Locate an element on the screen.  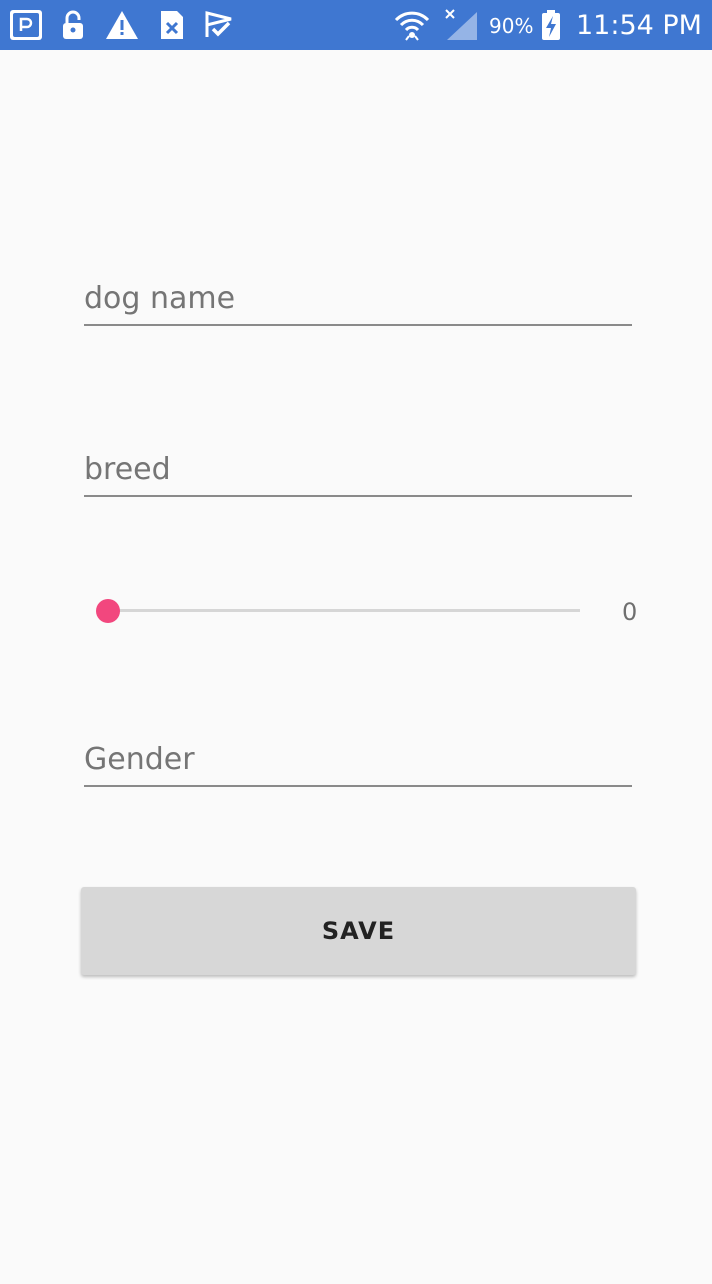
age-slider is located at coordinates (338, 611).